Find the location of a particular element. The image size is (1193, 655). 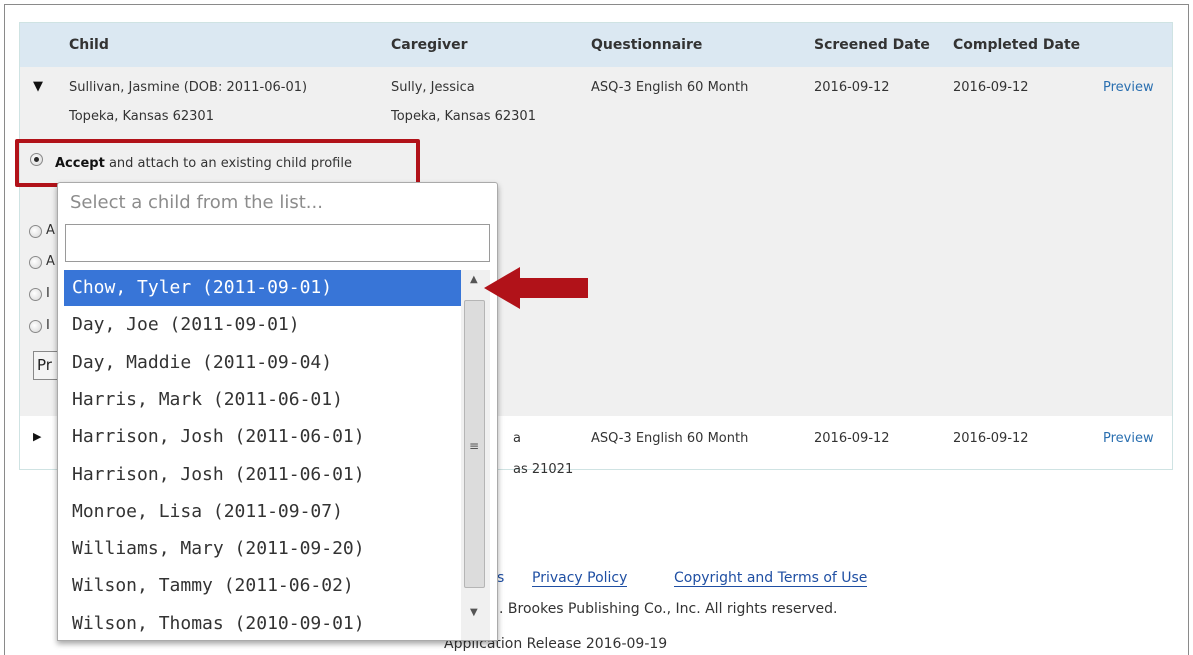

footer-link-fragment: s is located at coordinates (500, 578).